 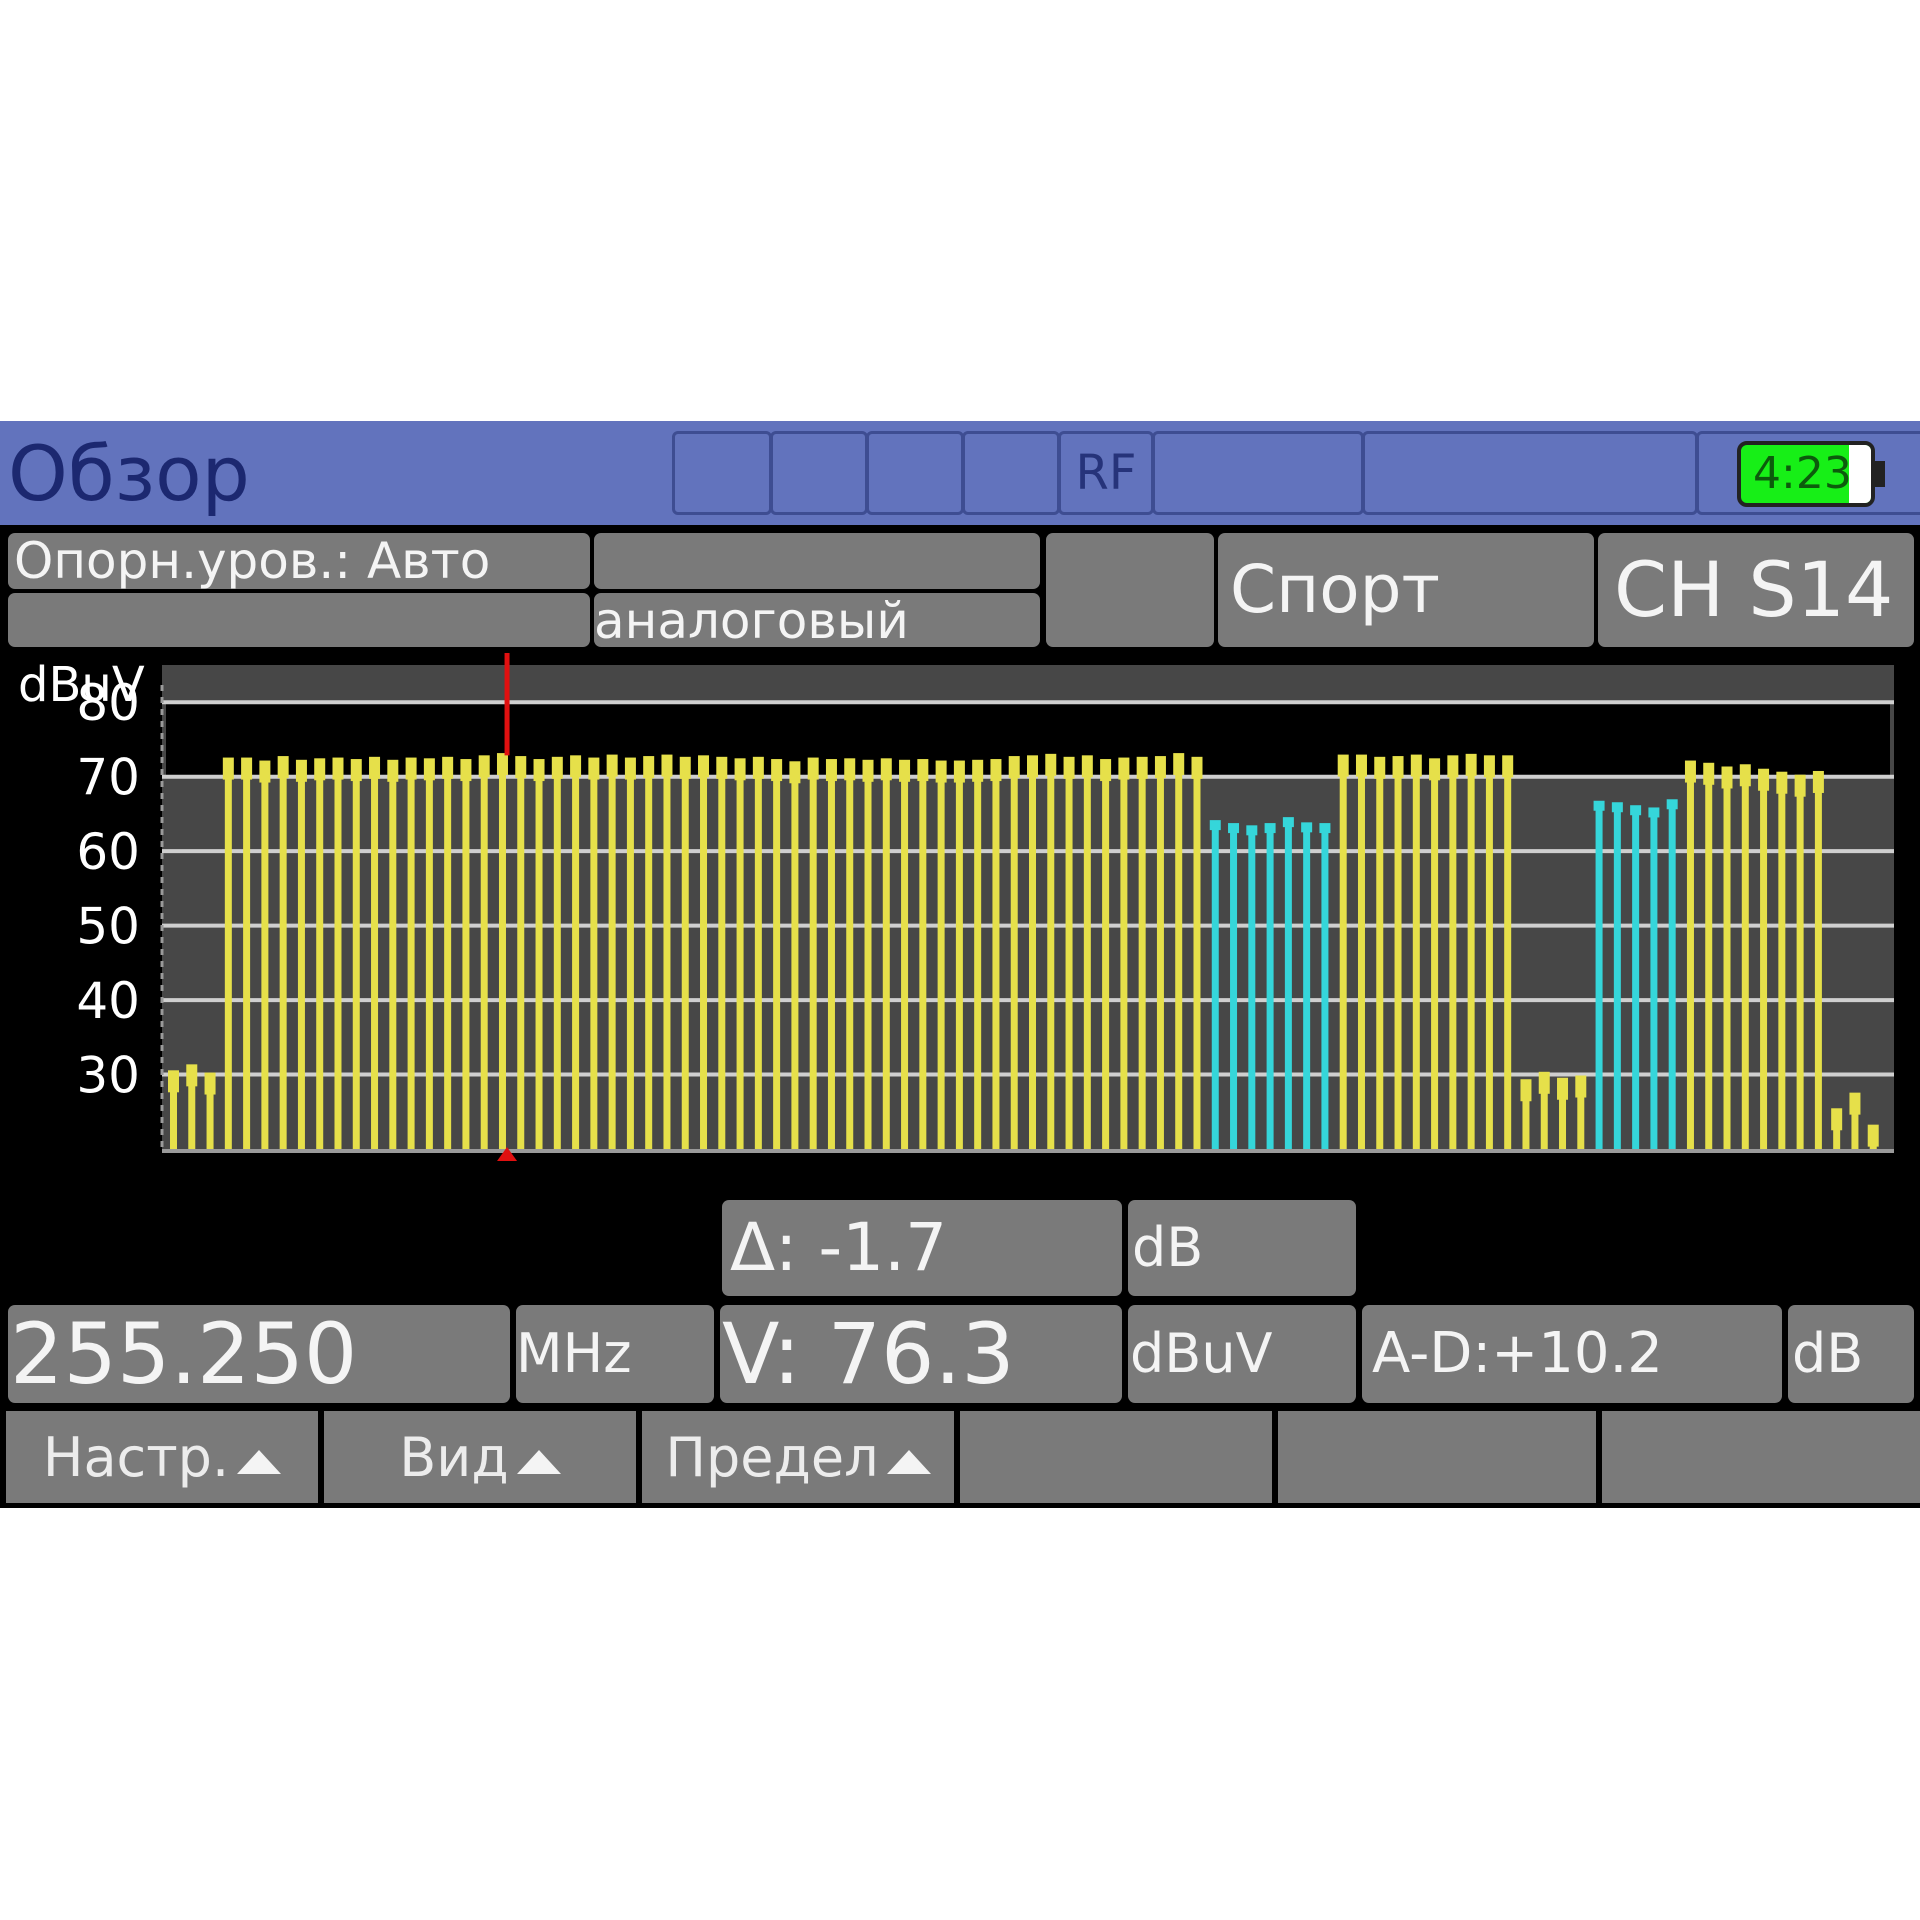 What do you see at coordinates (772, 1457) in the screenshot?
I see `softkey-limit-label: Предел` at bounding box center [772, 1457].